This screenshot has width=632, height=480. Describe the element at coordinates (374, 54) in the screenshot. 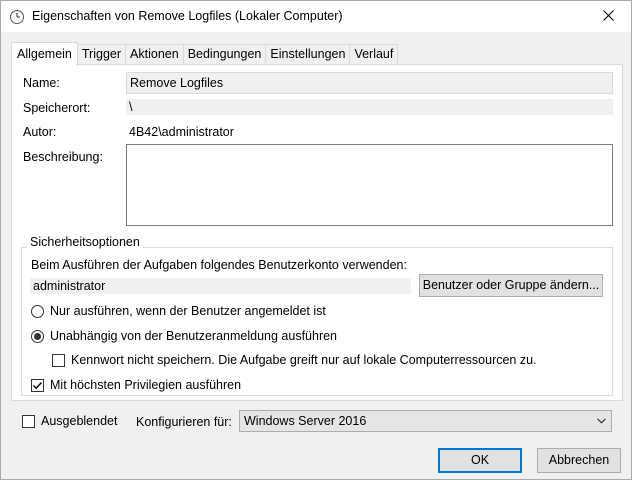

I see `tab-verlauf: Verlauf` at that location.